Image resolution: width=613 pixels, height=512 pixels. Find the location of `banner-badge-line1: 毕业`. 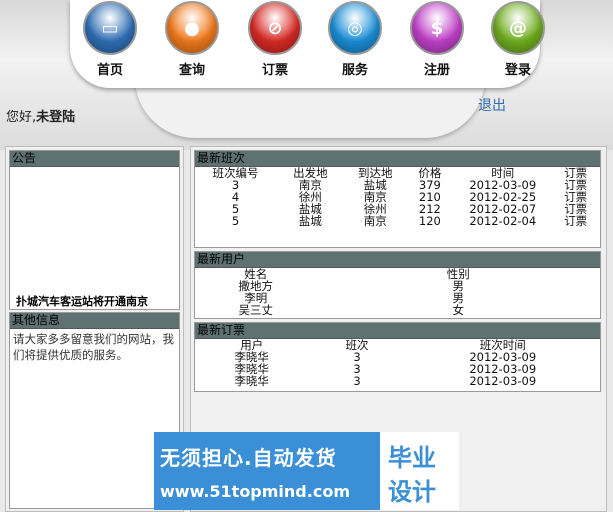

banner-badge-line1: 毕业 is located at coordinates (412, 458).